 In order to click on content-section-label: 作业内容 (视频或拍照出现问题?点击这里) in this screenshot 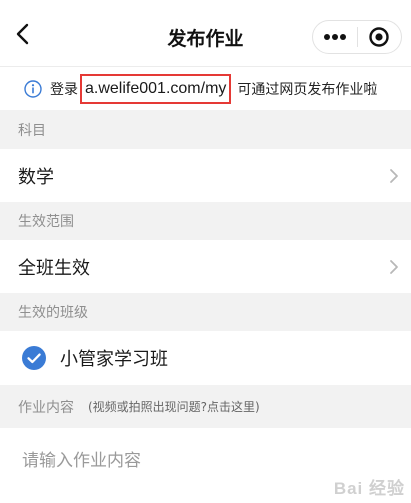, I will do `click(205, 406)`.